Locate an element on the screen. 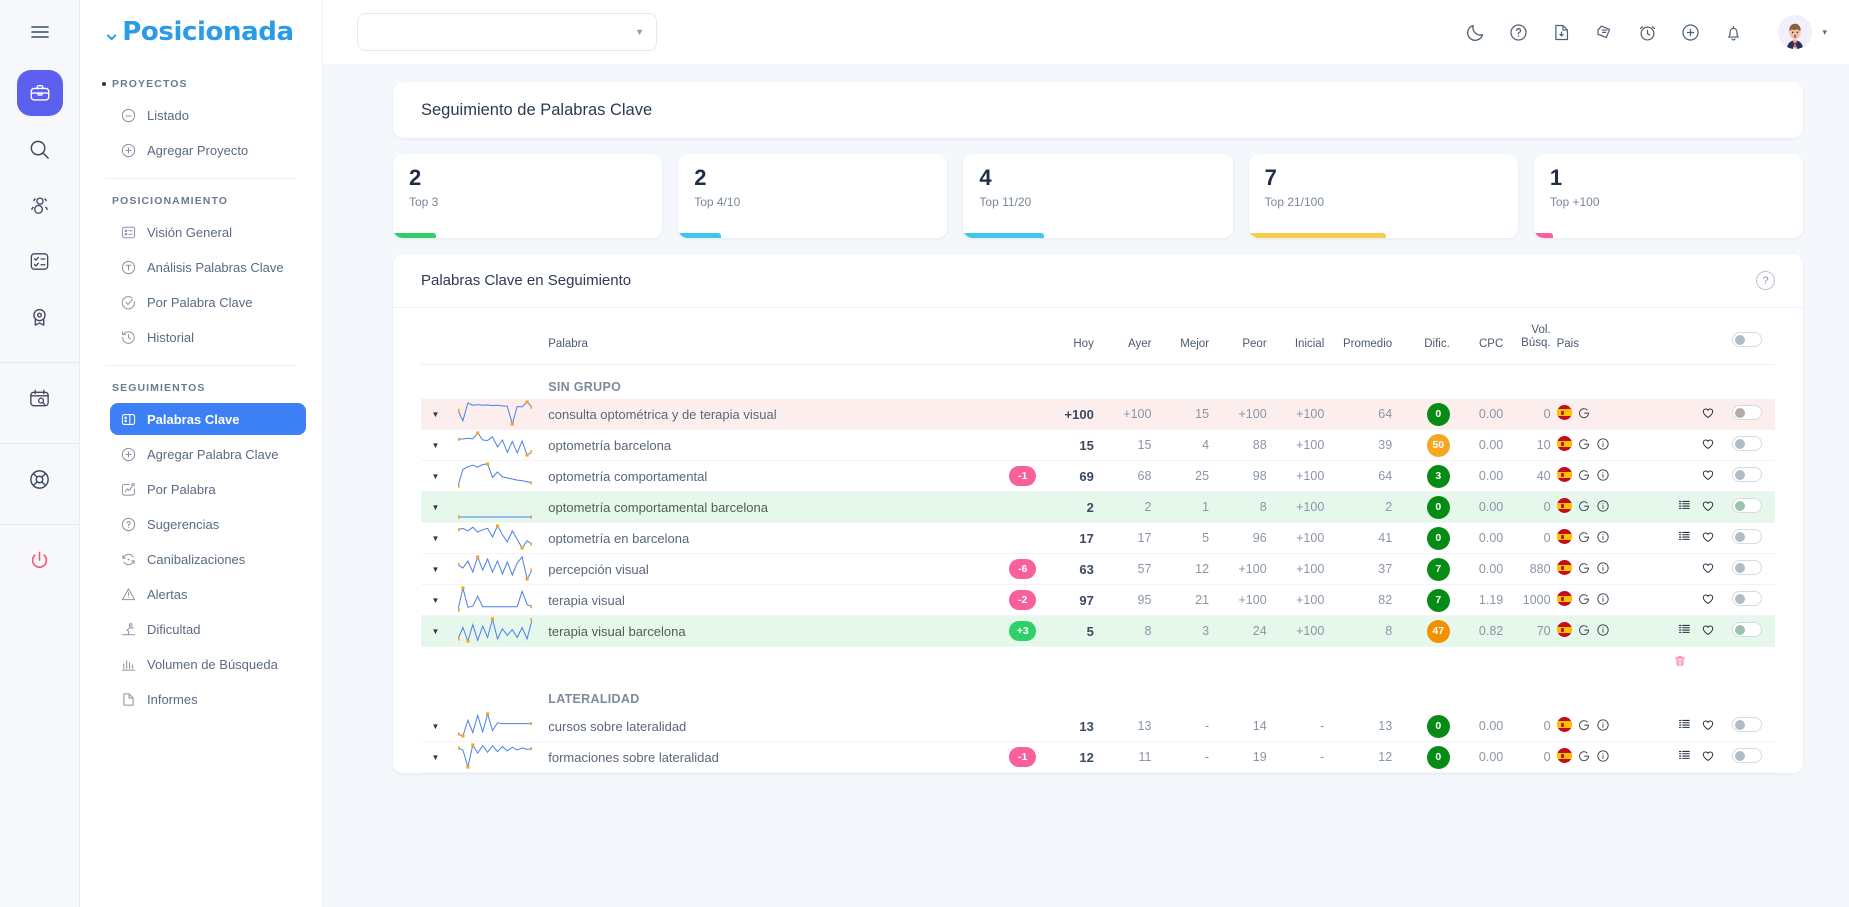 Image resolution: width=1849 pixels, height=907 pixels. file-download-icon is located at coordinates (1561, 32).